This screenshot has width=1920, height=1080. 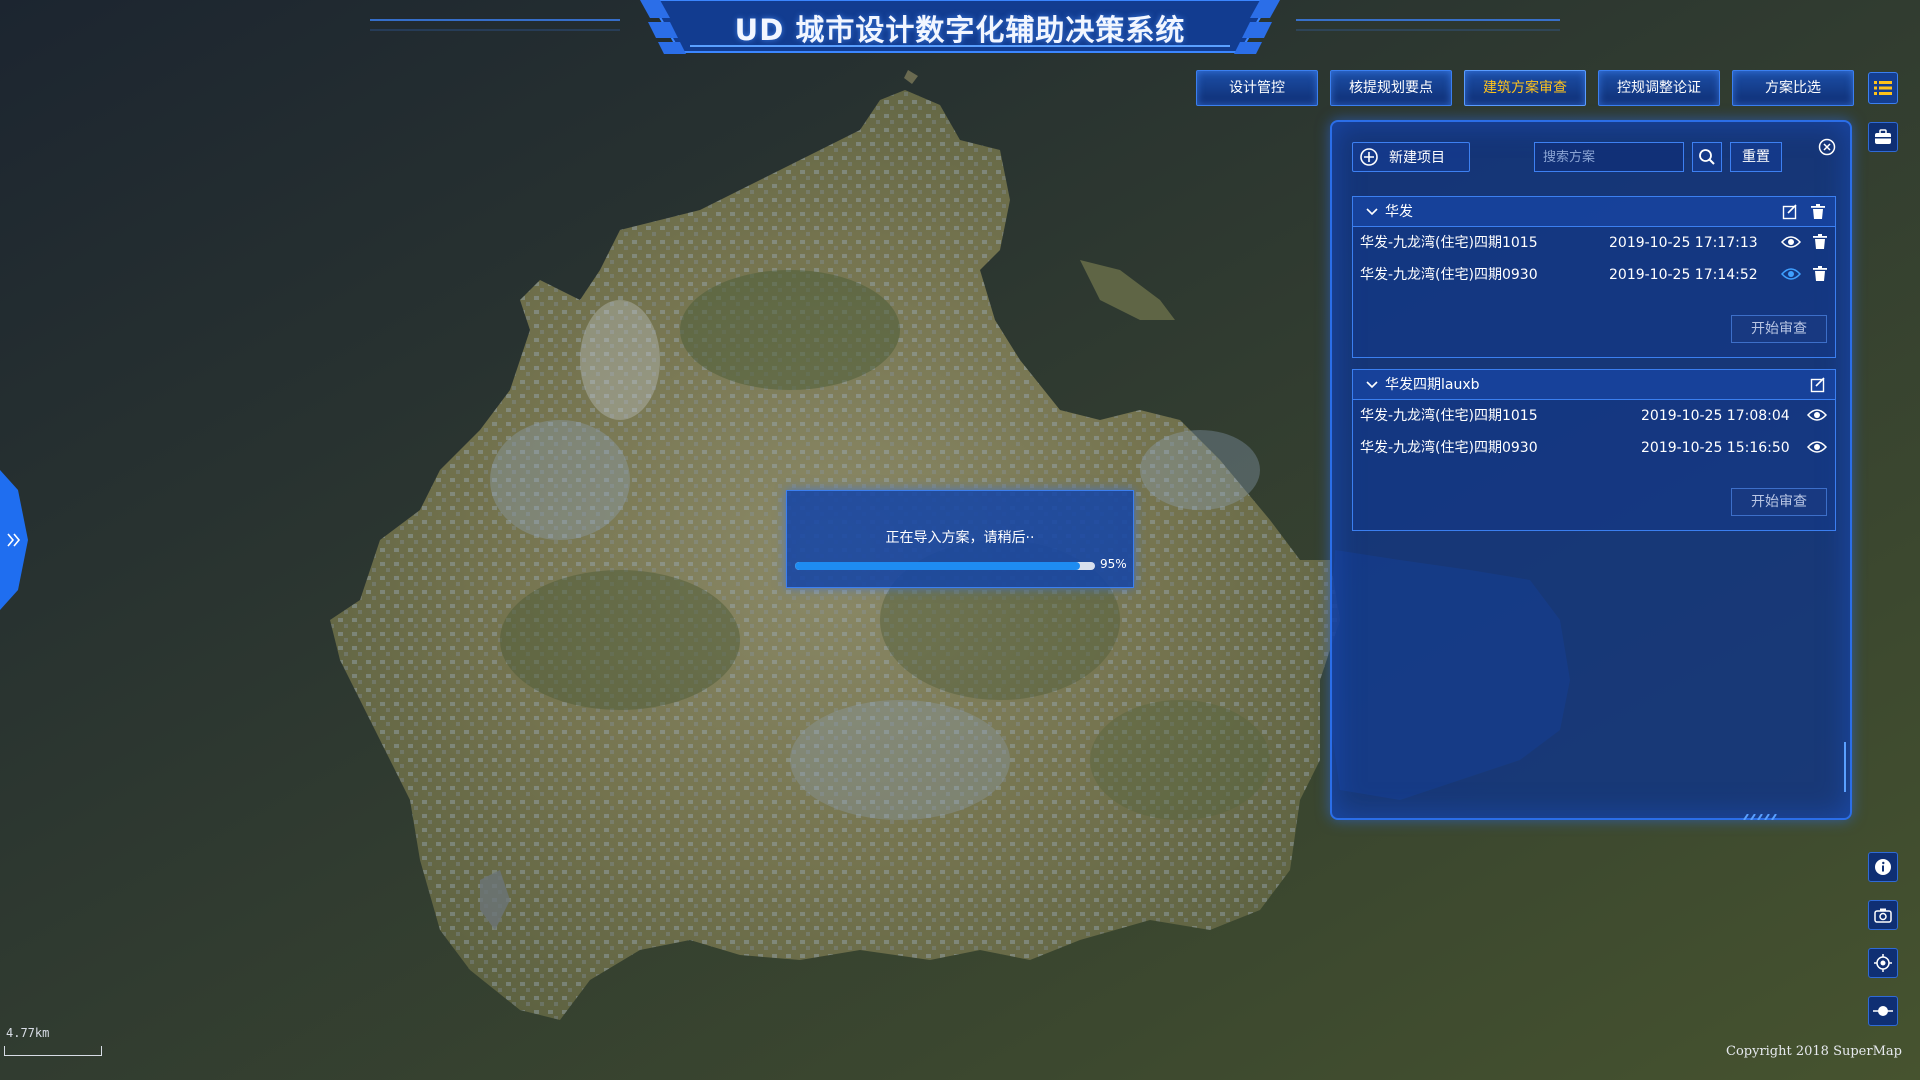 I want to click on import-progress-dialog: 正在导入方案，请稍后·· 95%, so click(x=960, y=539).